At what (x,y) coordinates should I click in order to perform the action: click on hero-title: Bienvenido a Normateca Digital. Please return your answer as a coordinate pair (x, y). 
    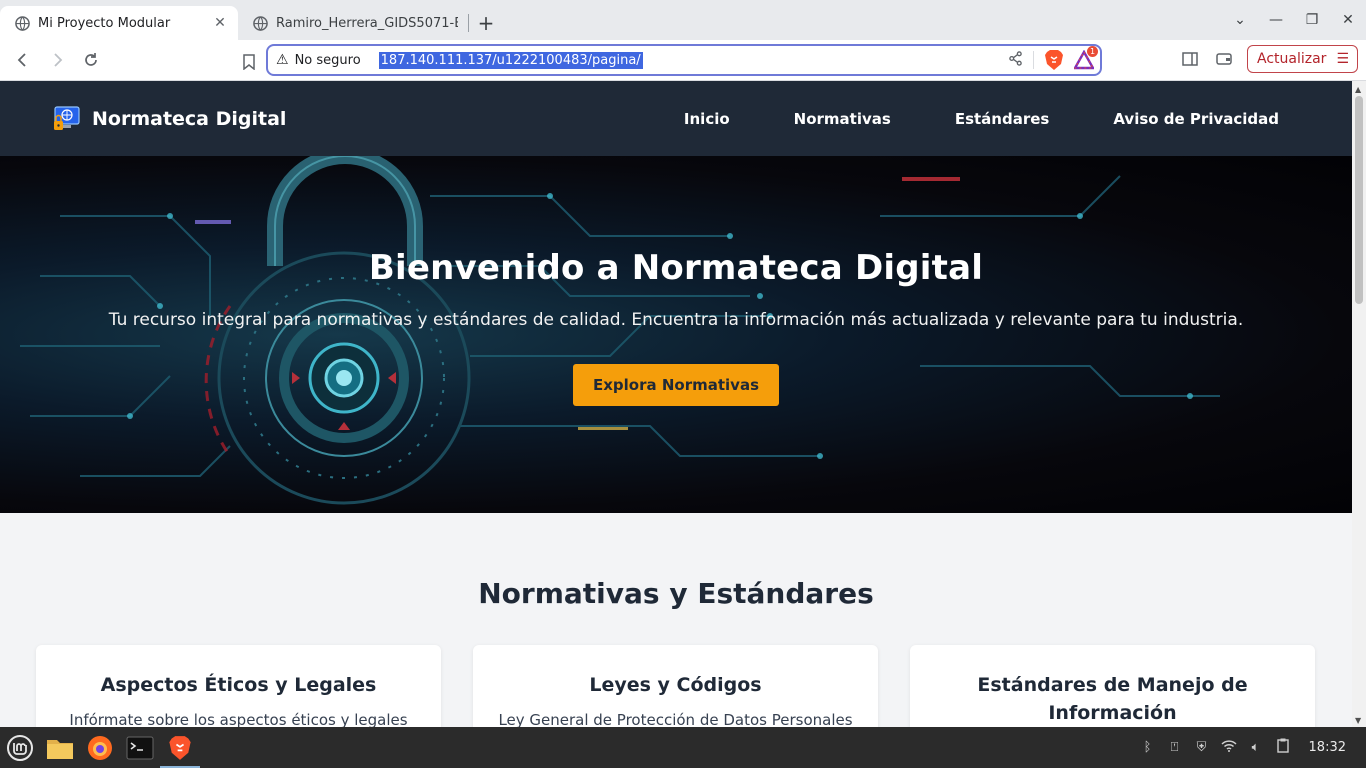
    Looking at the image, I should click on (676, 268).